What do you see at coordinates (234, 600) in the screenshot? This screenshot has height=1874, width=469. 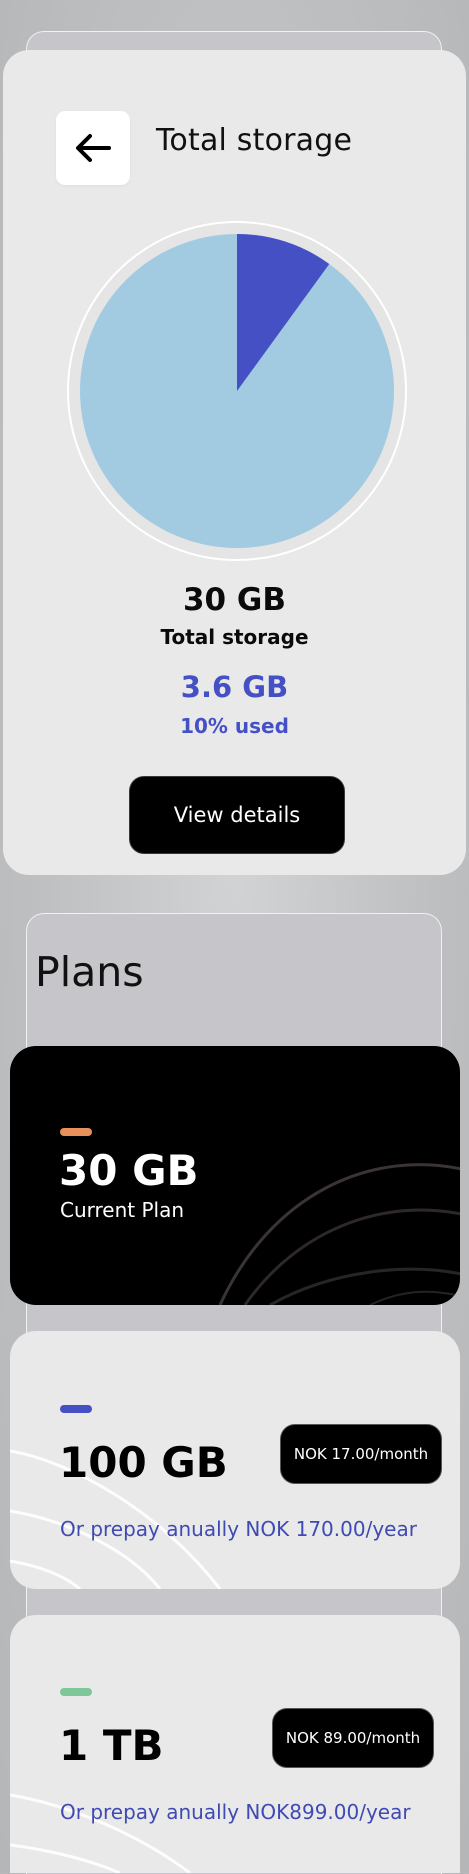 I see `total-storage-value: 30 GB` at bounding box center [234, 600].